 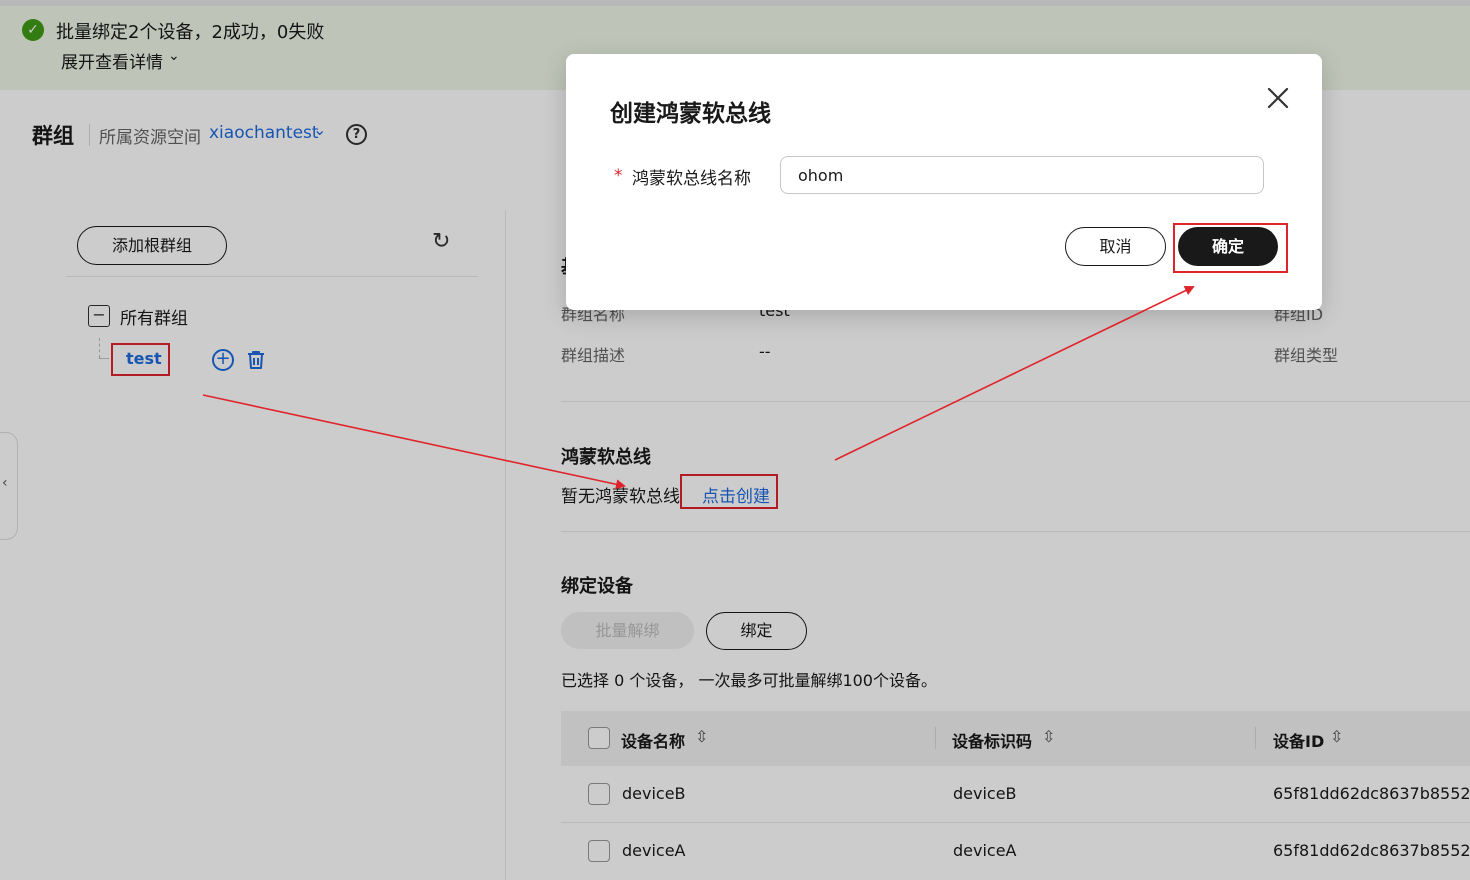 What do you see at coordinates (618, 176) in the screenshot?
I see `required-mark: *` at bounding box center [618, 176].